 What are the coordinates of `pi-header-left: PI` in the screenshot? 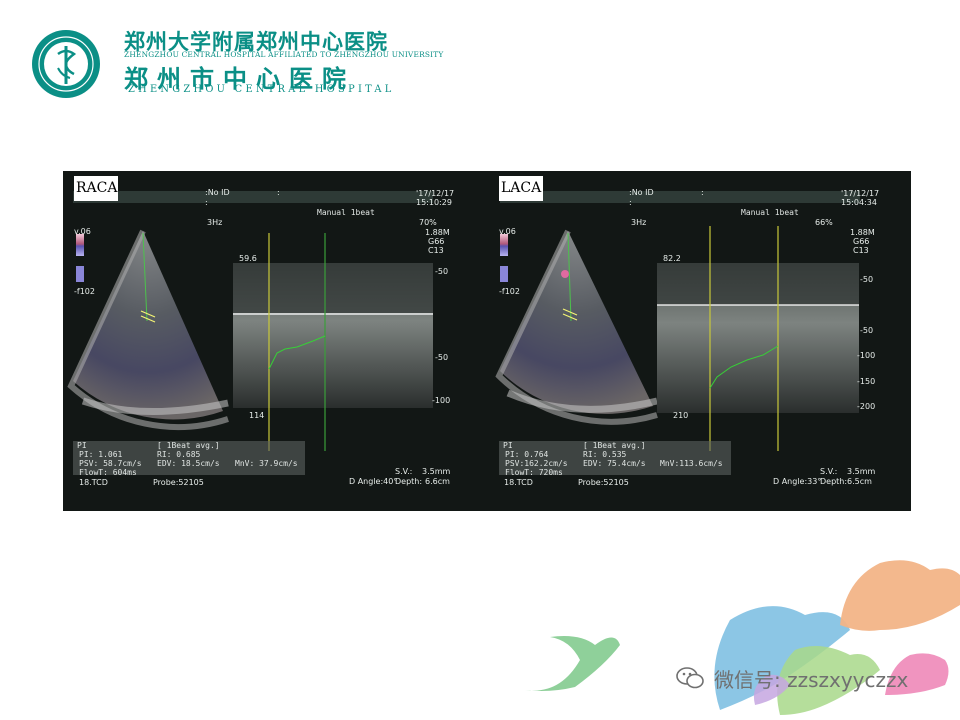 It's located at (82, 445).